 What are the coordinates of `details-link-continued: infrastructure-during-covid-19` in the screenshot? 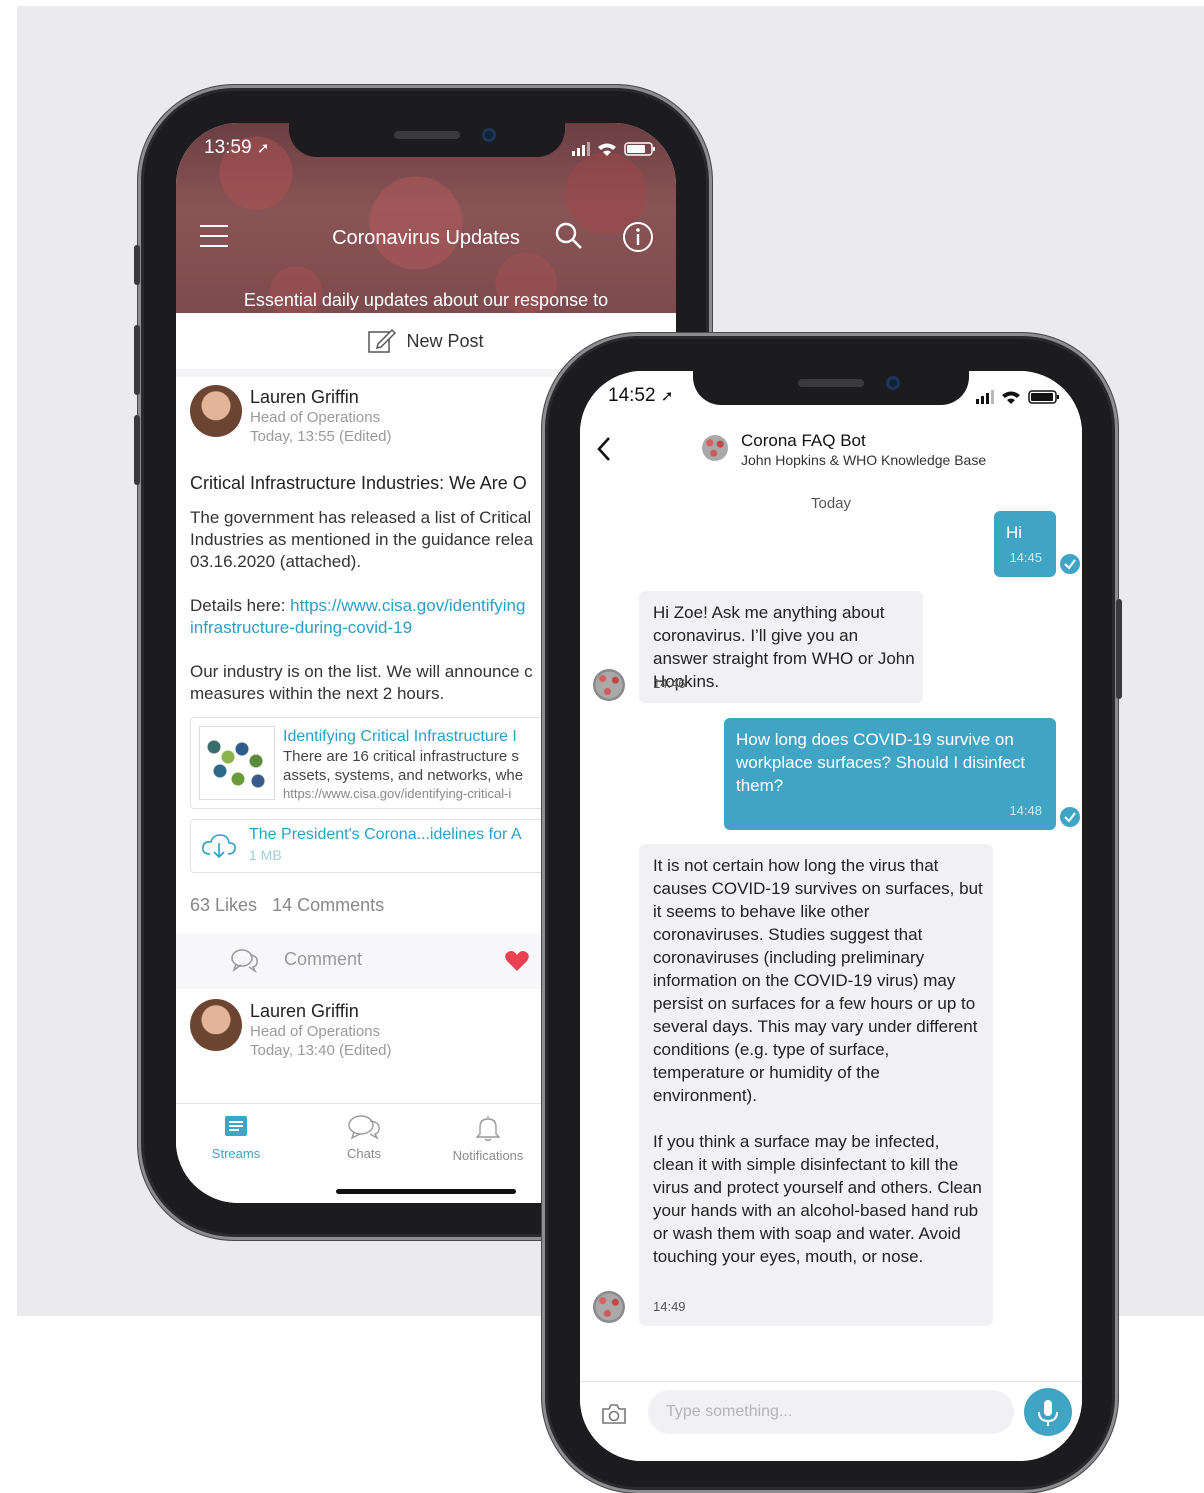 It's located at (357, 628).